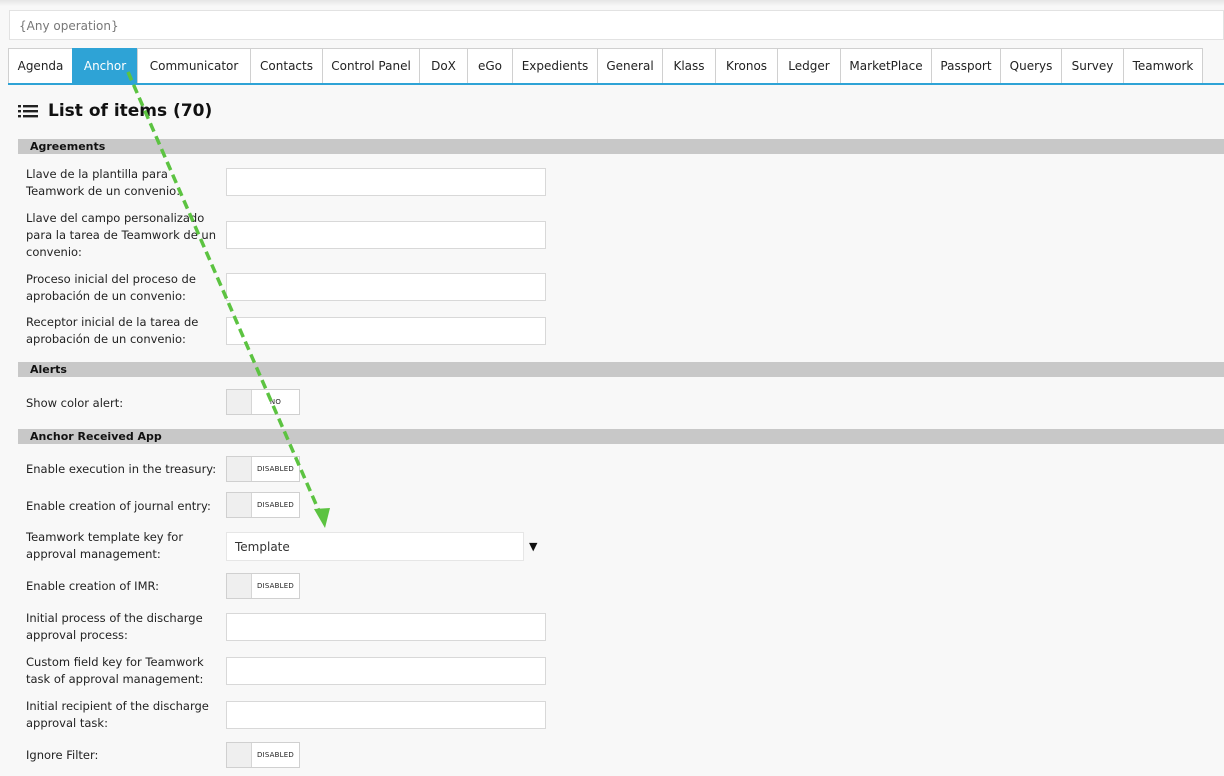 The height and width of the screenshot is (776, 1224). What do you see at coordinates (621, 146) in the screenshot?
I see `section-agreements: Agreements` at bounding box center [621, 146].